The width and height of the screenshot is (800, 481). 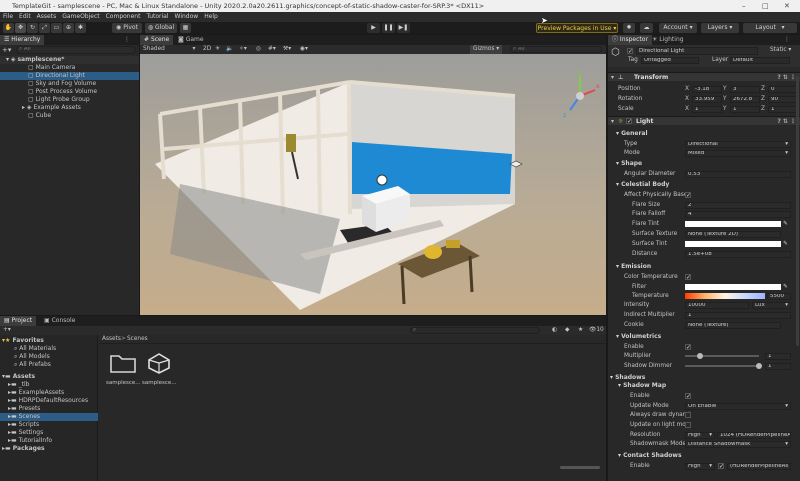 What do you see at coordinates (127, 40) in the screenshot?
I see `panel-menu-icon: ⋮` at bounding box center [127, 40].